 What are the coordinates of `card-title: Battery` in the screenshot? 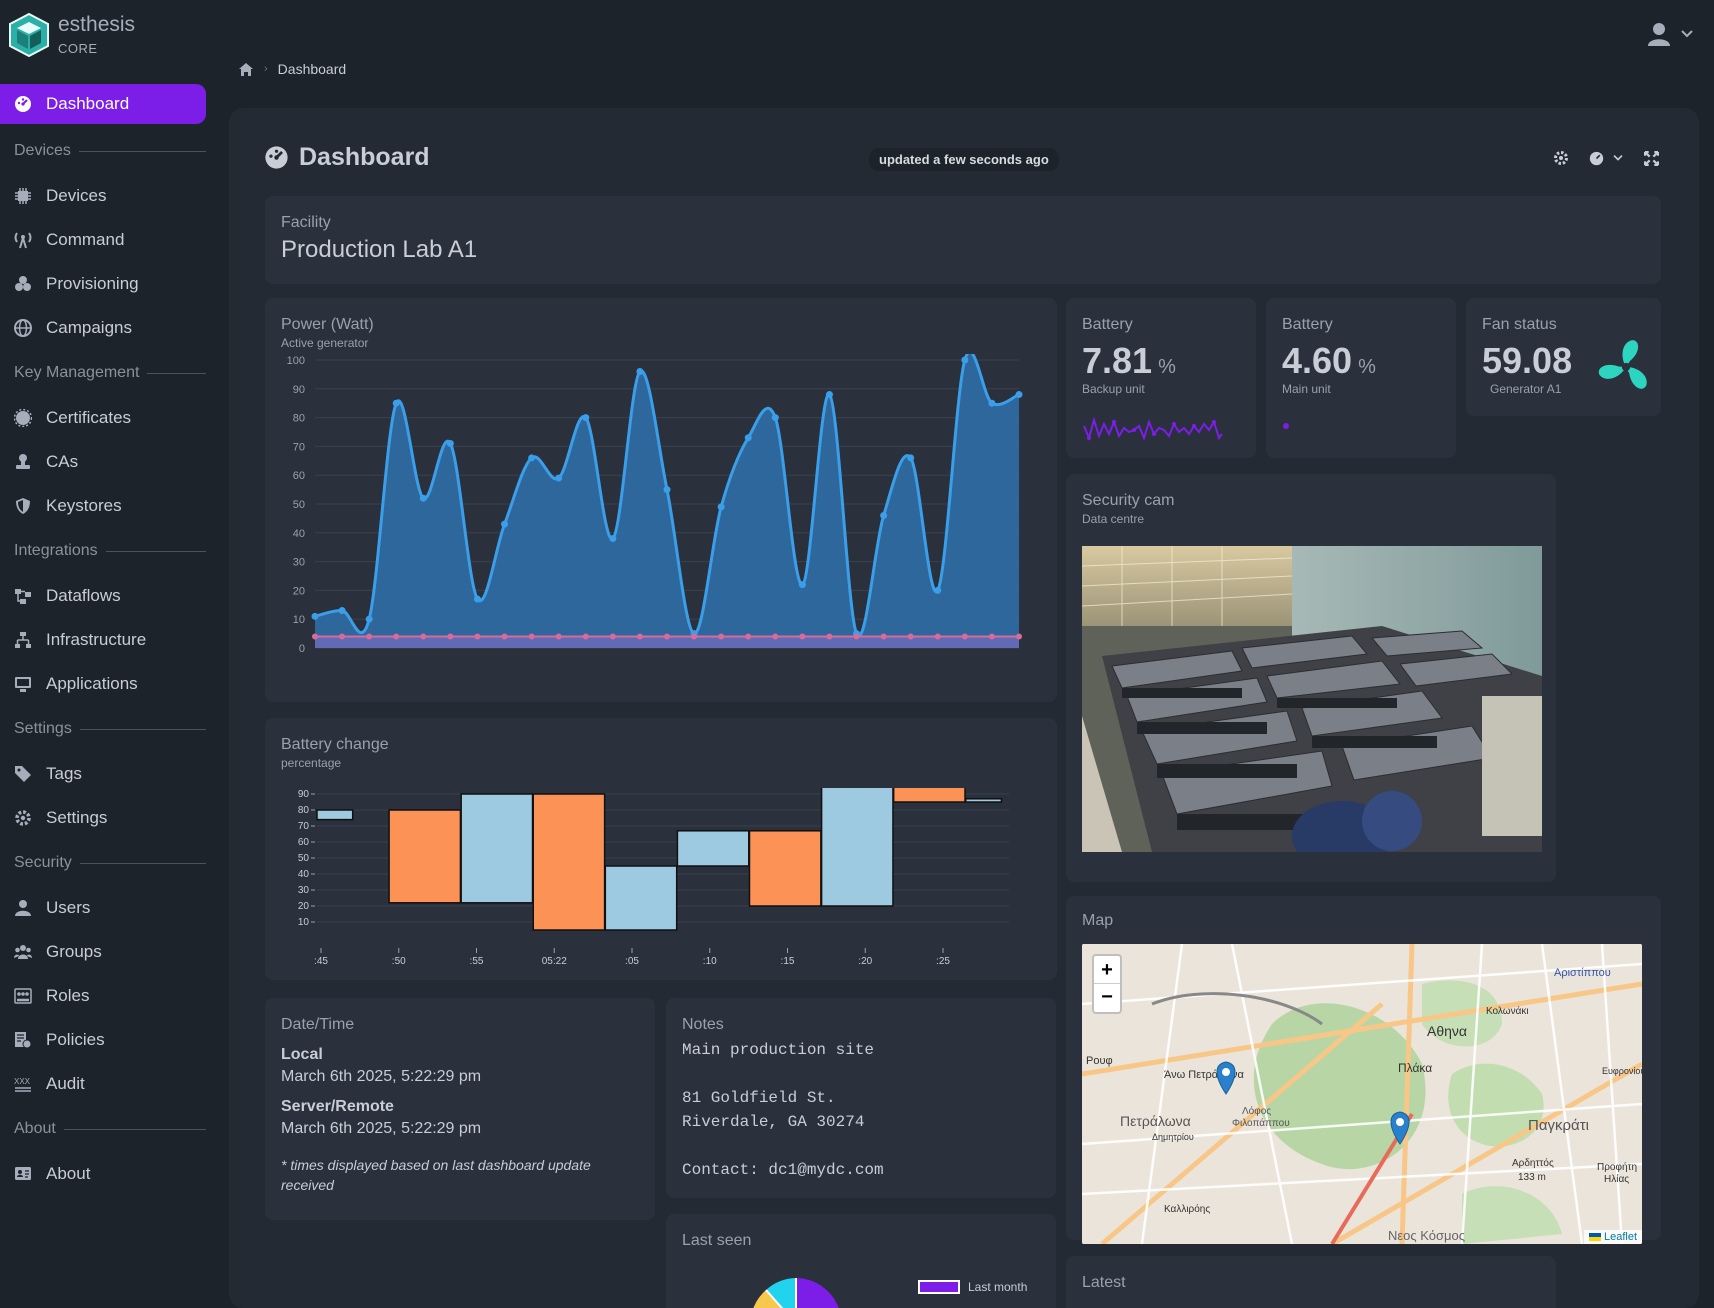 It's located at (1107, 324).